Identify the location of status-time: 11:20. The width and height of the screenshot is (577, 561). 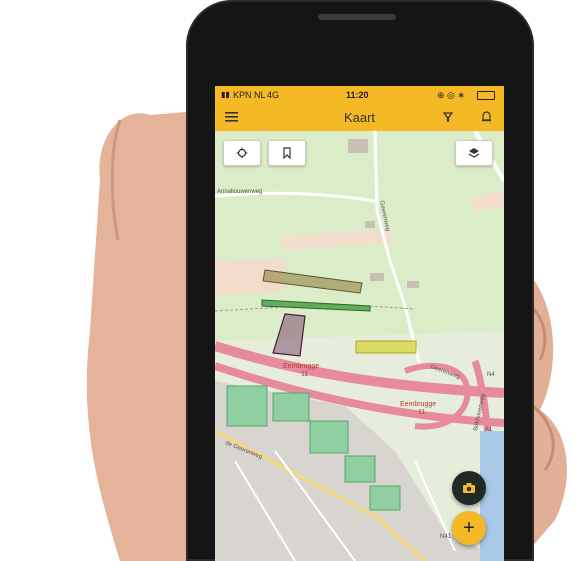
(357, 95).